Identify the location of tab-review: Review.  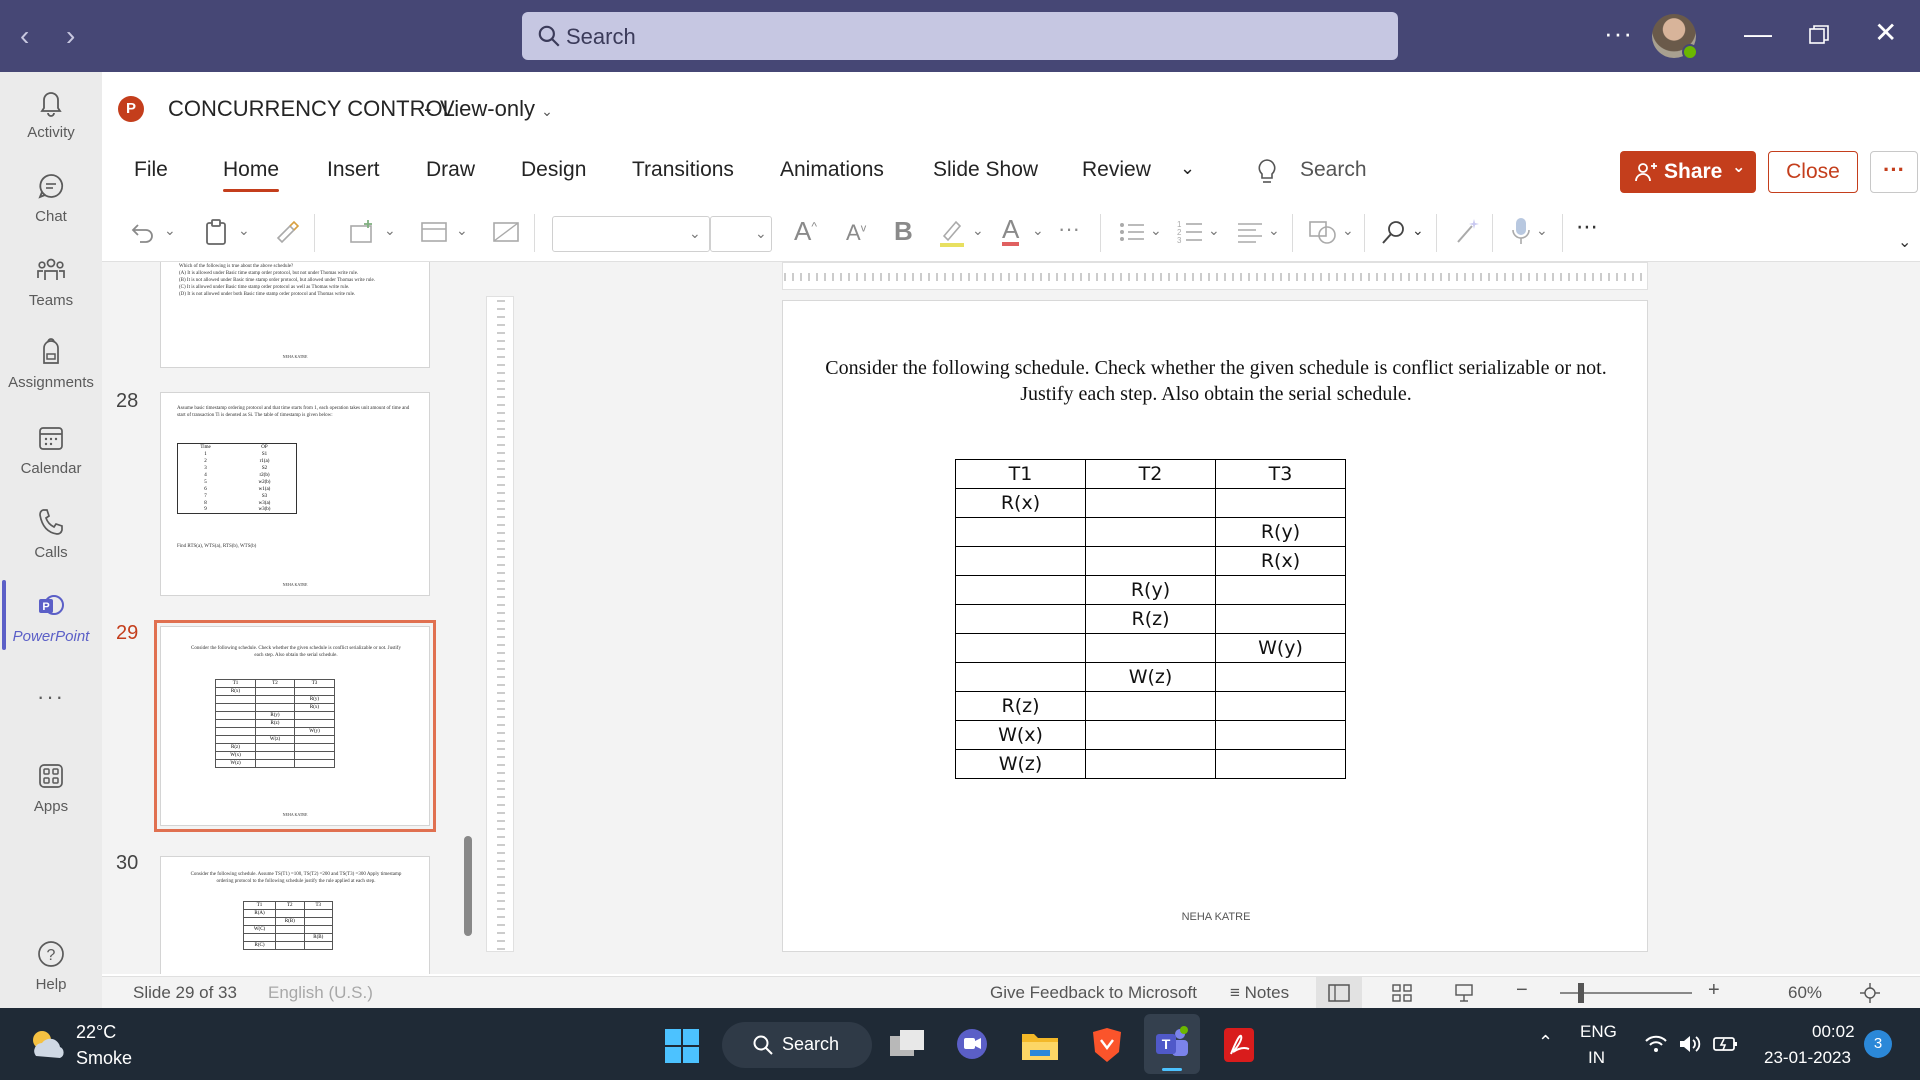
(1116, 170).